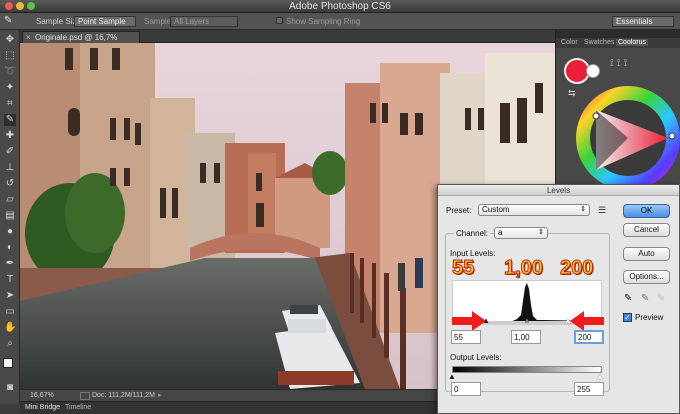 The width and height of the screenshot is (680, 414). I want to click on document-tab: × Originale.psd @ 16,7% (a/16) *, so click(81, 42).